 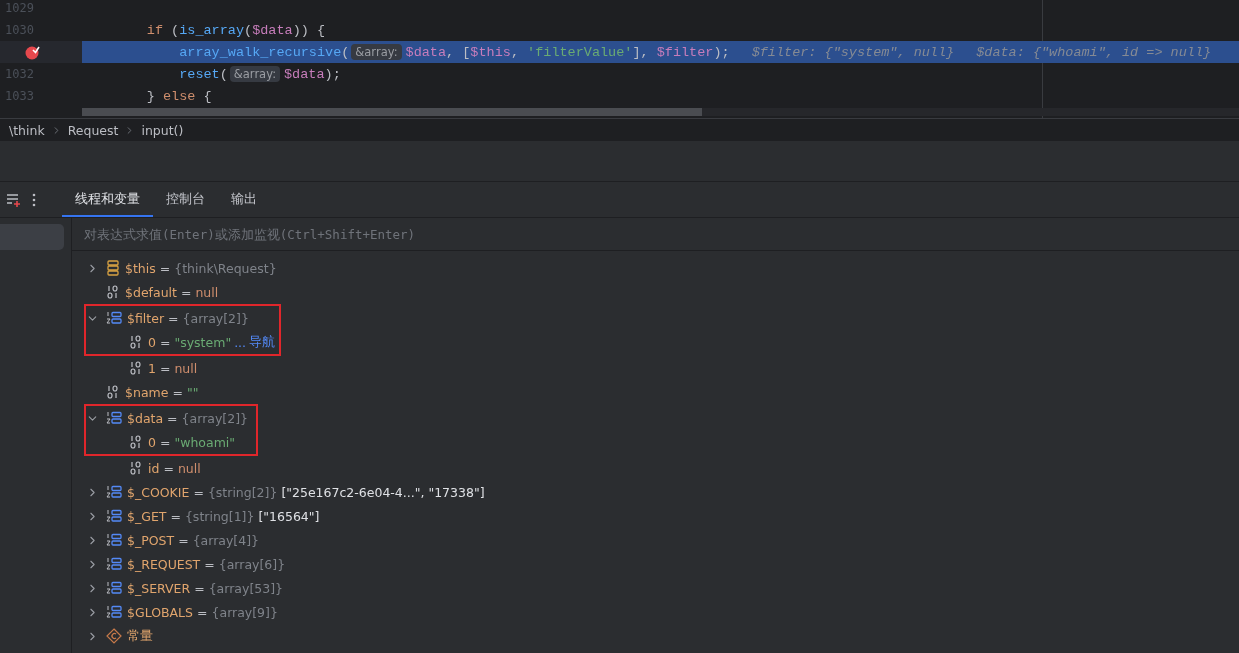 I want to click on variable-name: $data, so click(x=145, y=418).